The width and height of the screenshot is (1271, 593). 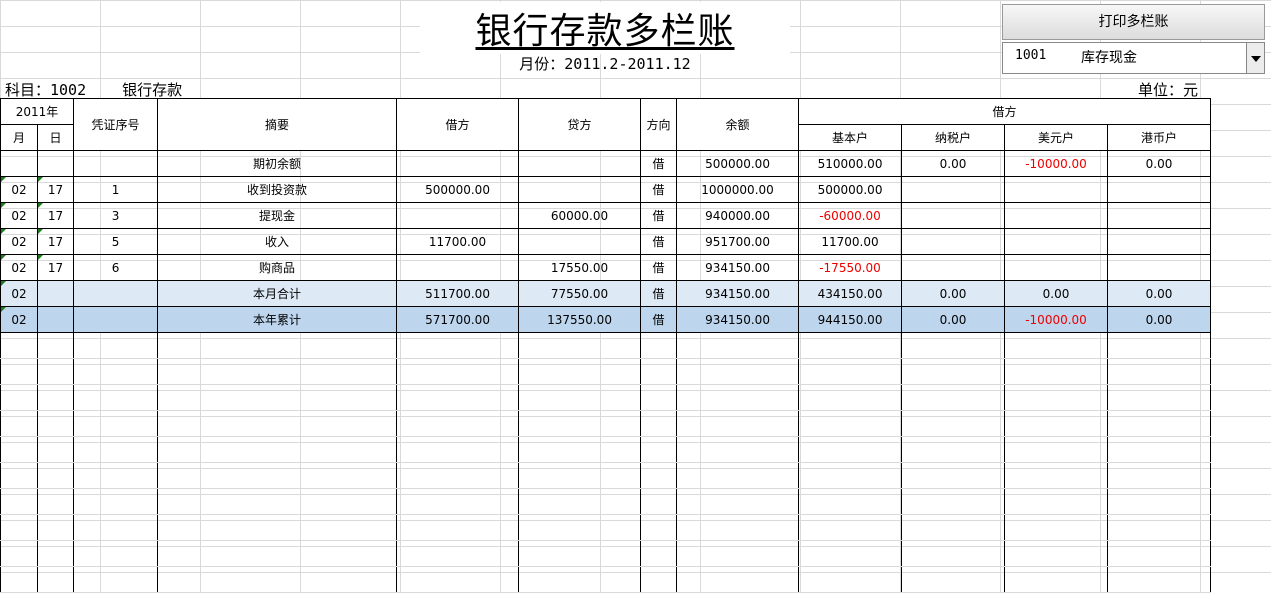 What do you see at coordinates (738, 189) in the screenshot?
I see `cell-balance: 1000000.00` at bounding box center [738, 189].